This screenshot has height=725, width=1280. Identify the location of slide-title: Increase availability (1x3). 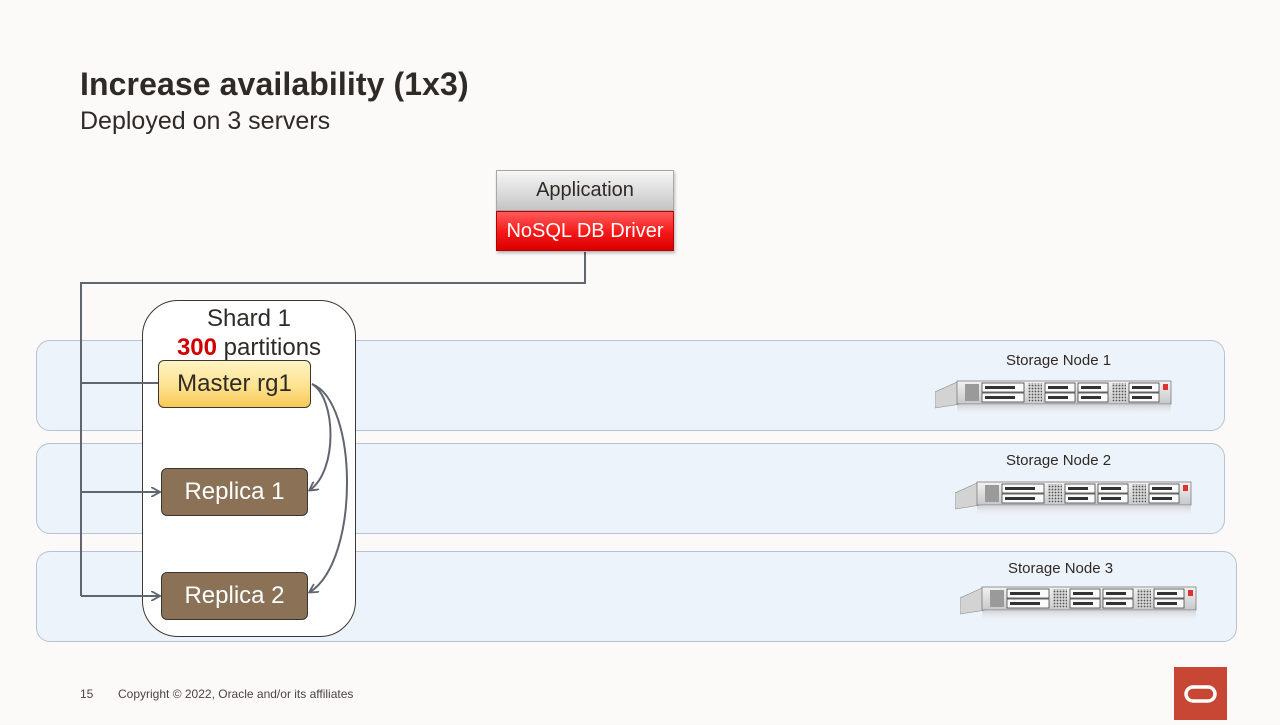
(274, 84).